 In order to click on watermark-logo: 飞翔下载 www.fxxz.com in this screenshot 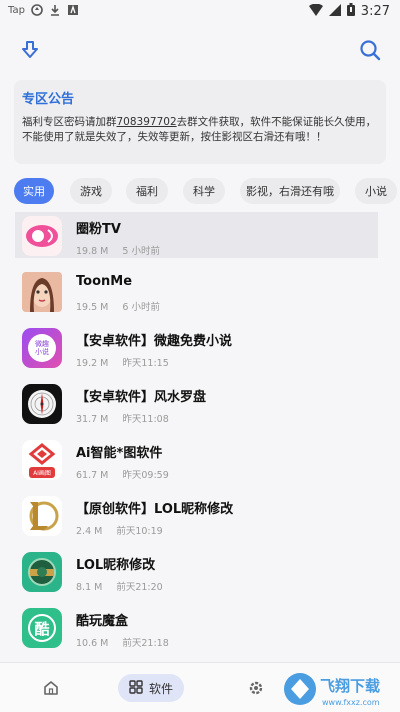, I will do `click(338, 689)`.